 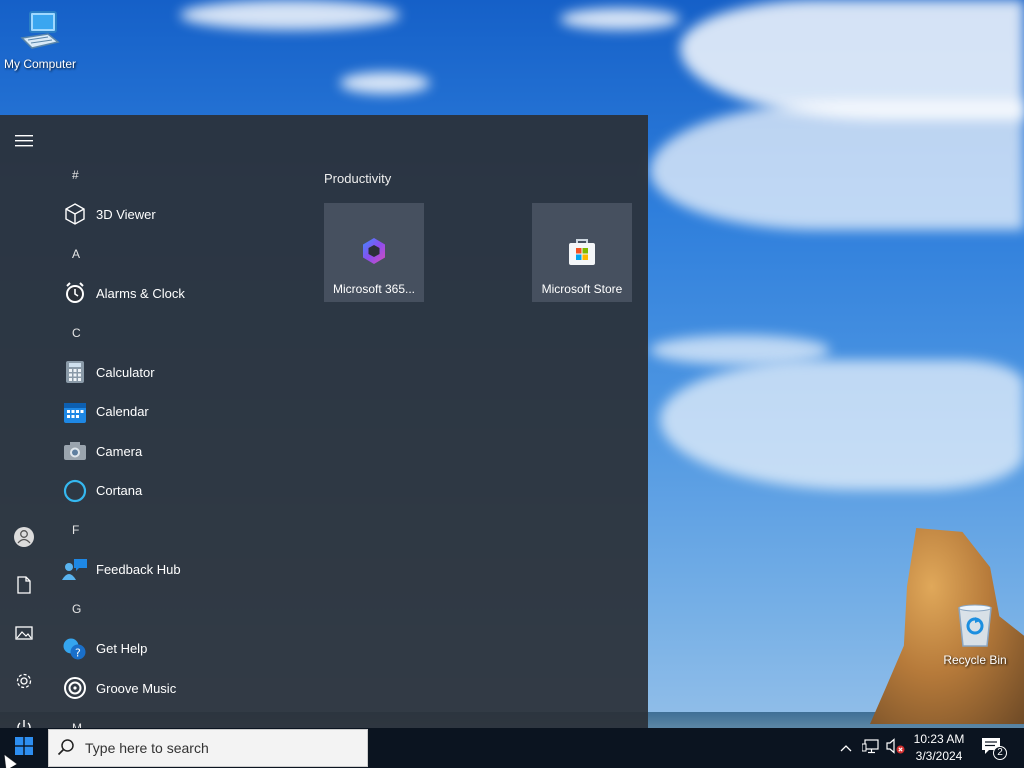 I want to click on alarm-clock-icon, so click(x=75, y=293).